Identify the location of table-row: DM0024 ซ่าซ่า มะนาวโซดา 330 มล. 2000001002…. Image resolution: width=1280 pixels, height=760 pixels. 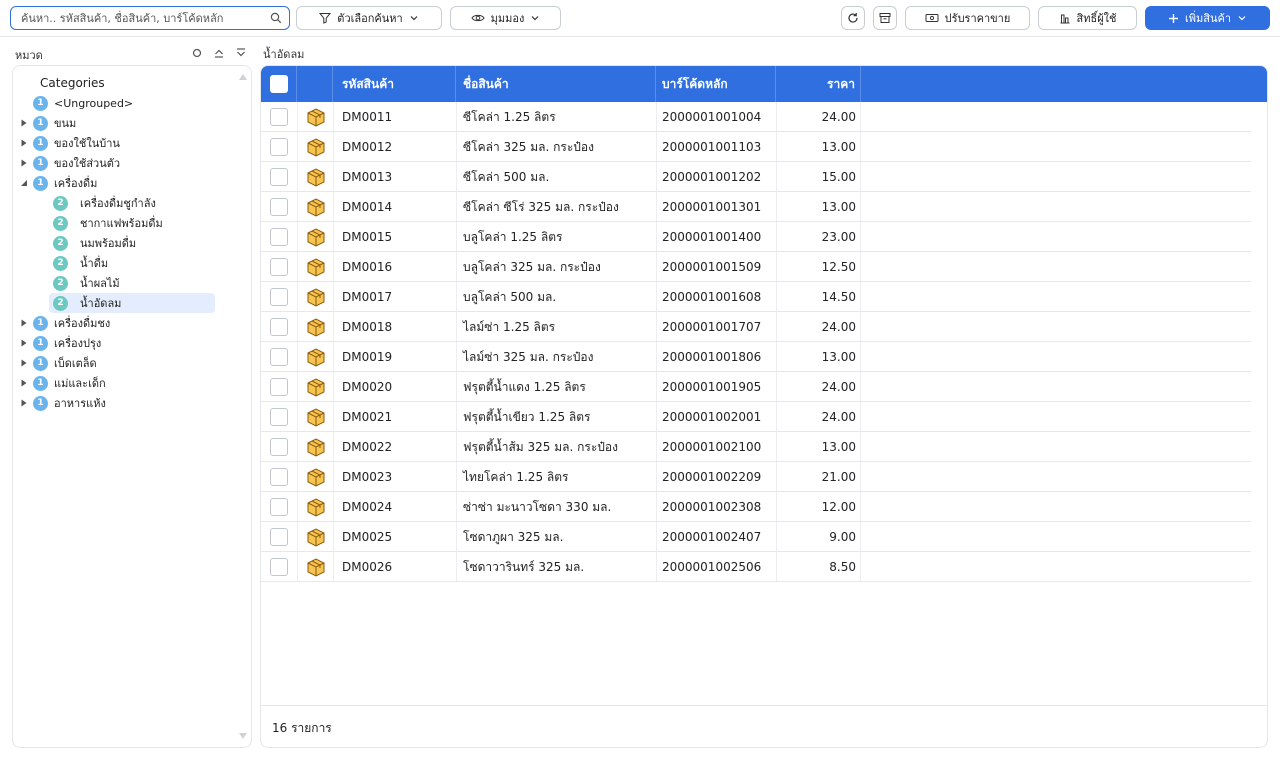
(756, 507).